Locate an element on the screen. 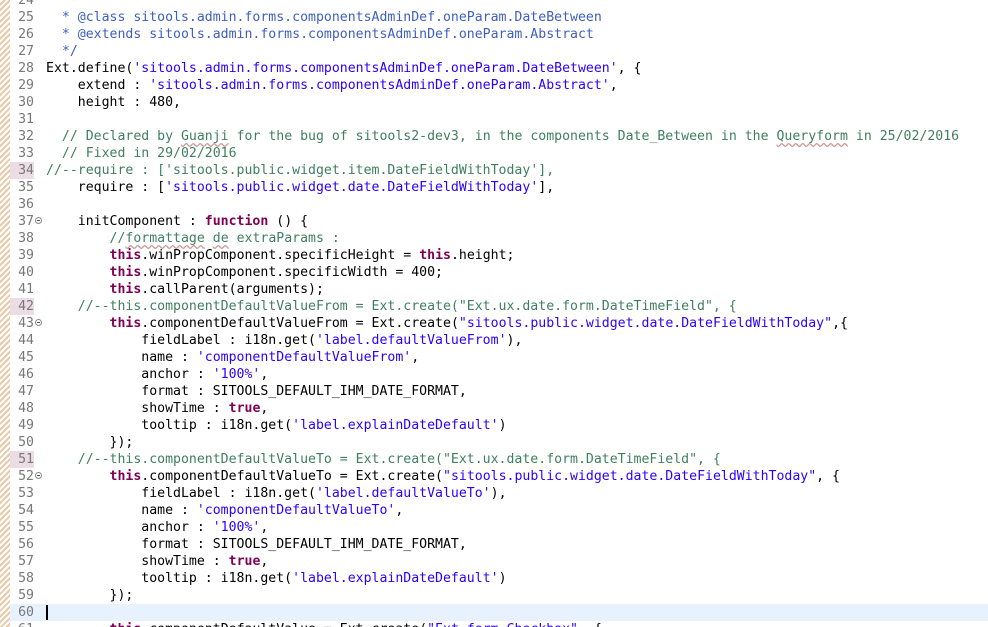 This screenshot has height=627, width=988. code-line: 45 name : 'componentDefaultValueFrom', is located at coordinates (494, 357).